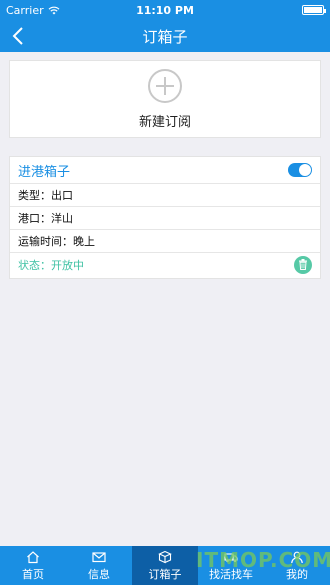 This screenshot has width=330, height=585. Describe the element at coordinates (300, 170) in the screenshot. I see `subscription-toggle` at that location.